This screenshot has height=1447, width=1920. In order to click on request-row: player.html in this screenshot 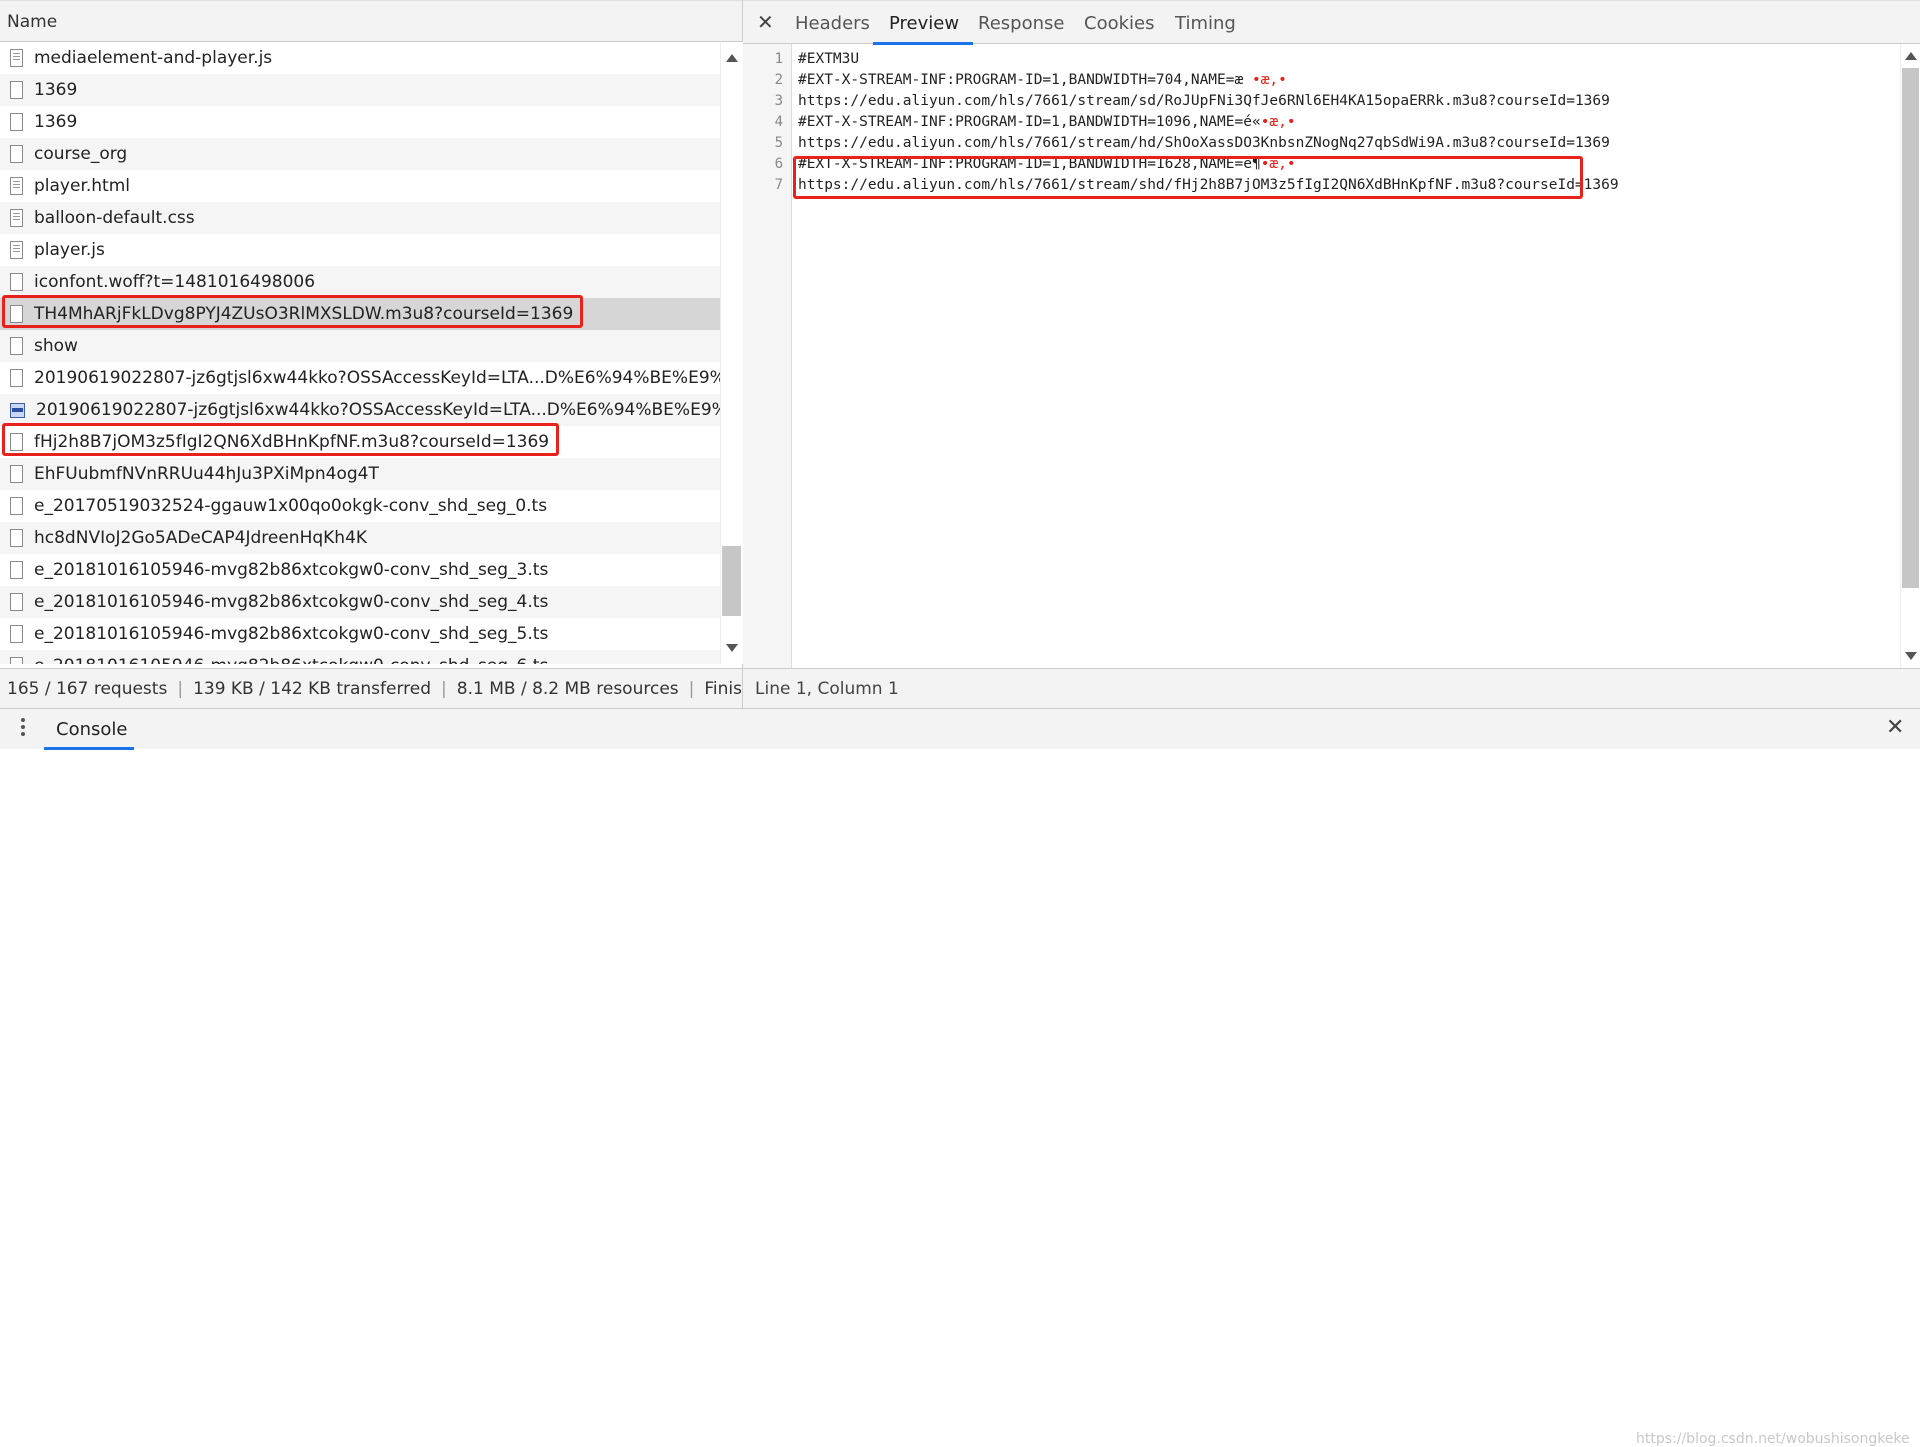, I will do `click(360, 186)`.